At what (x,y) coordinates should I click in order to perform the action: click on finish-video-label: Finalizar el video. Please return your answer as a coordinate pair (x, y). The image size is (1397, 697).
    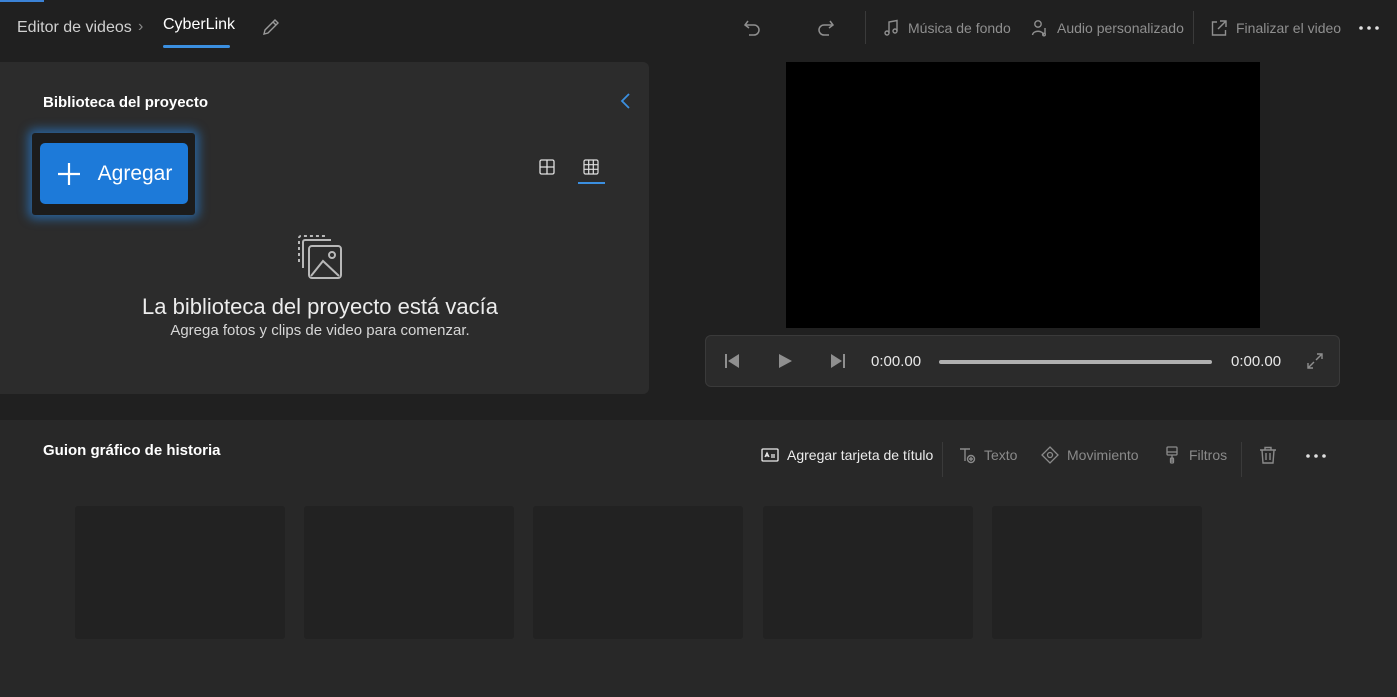
    Looking at the image, I should click on (1289, 28).